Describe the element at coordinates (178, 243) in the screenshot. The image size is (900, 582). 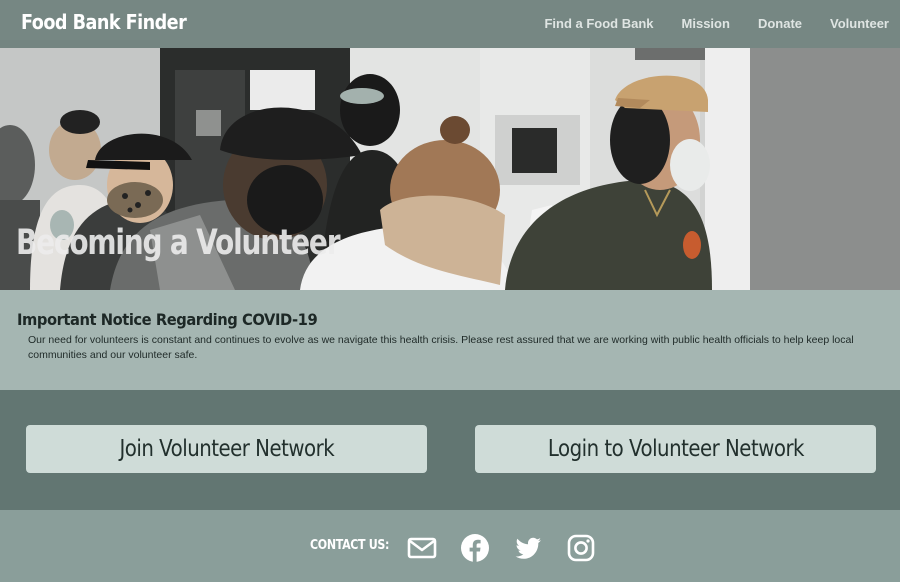
I see `hero-title: Becoming a Volunteer` at that location.